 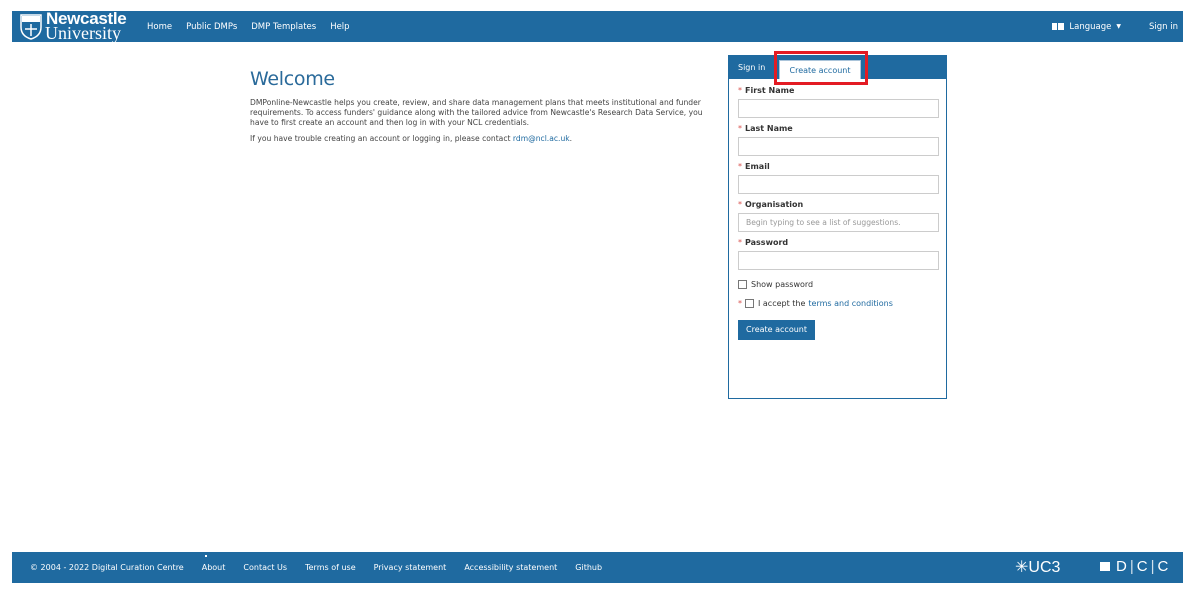 I want to click on last-name-label: * Last Name, so click(x=765, y=128).